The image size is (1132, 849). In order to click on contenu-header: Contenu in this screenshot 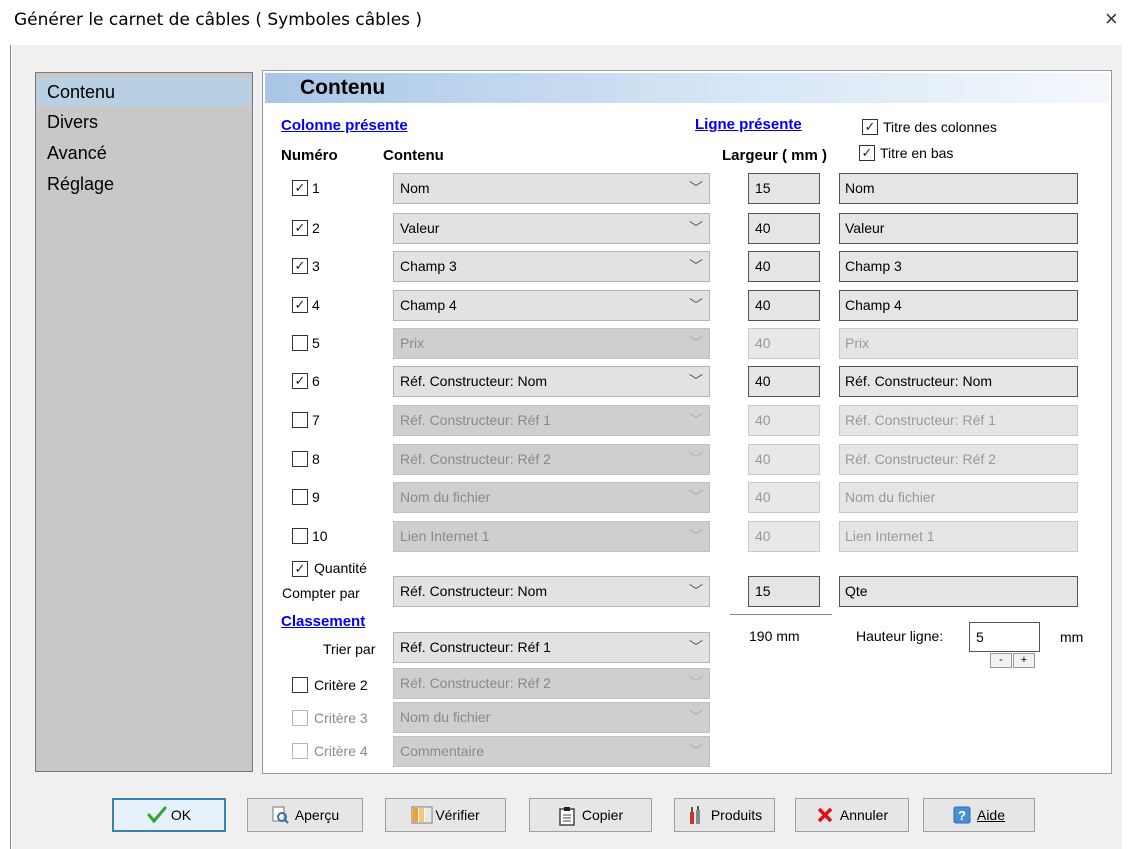, I will do `click(413, 155)`.